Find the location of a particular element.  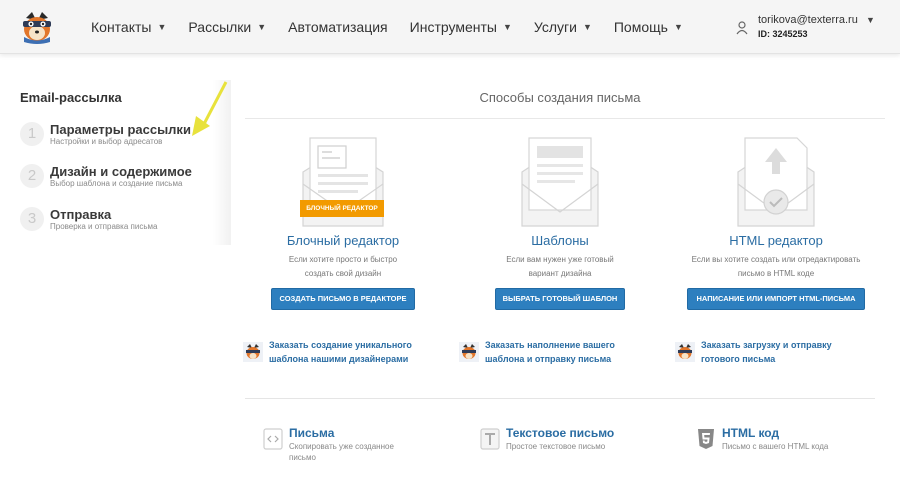

card-description-line: Если вам нужен уже готовый is located at coordinates (560, 259).